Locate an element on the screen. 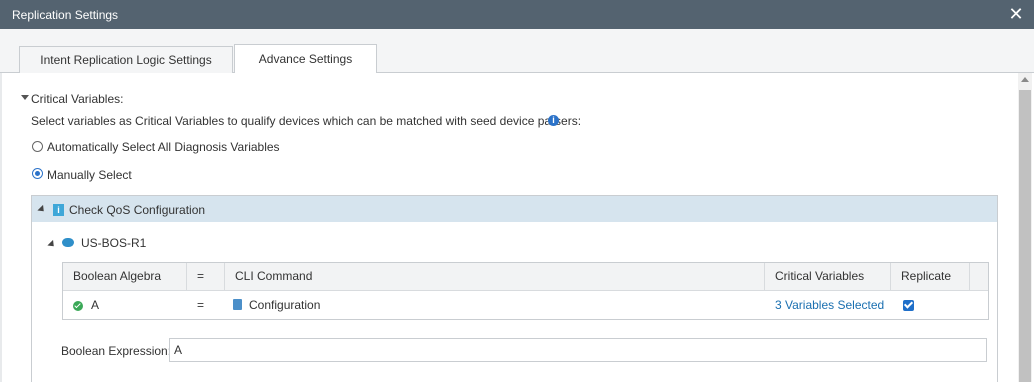 Image resolution: width=1034 pixels, height=382 pixels. col-replicate: Replicate is located at coordinates (930, 276).